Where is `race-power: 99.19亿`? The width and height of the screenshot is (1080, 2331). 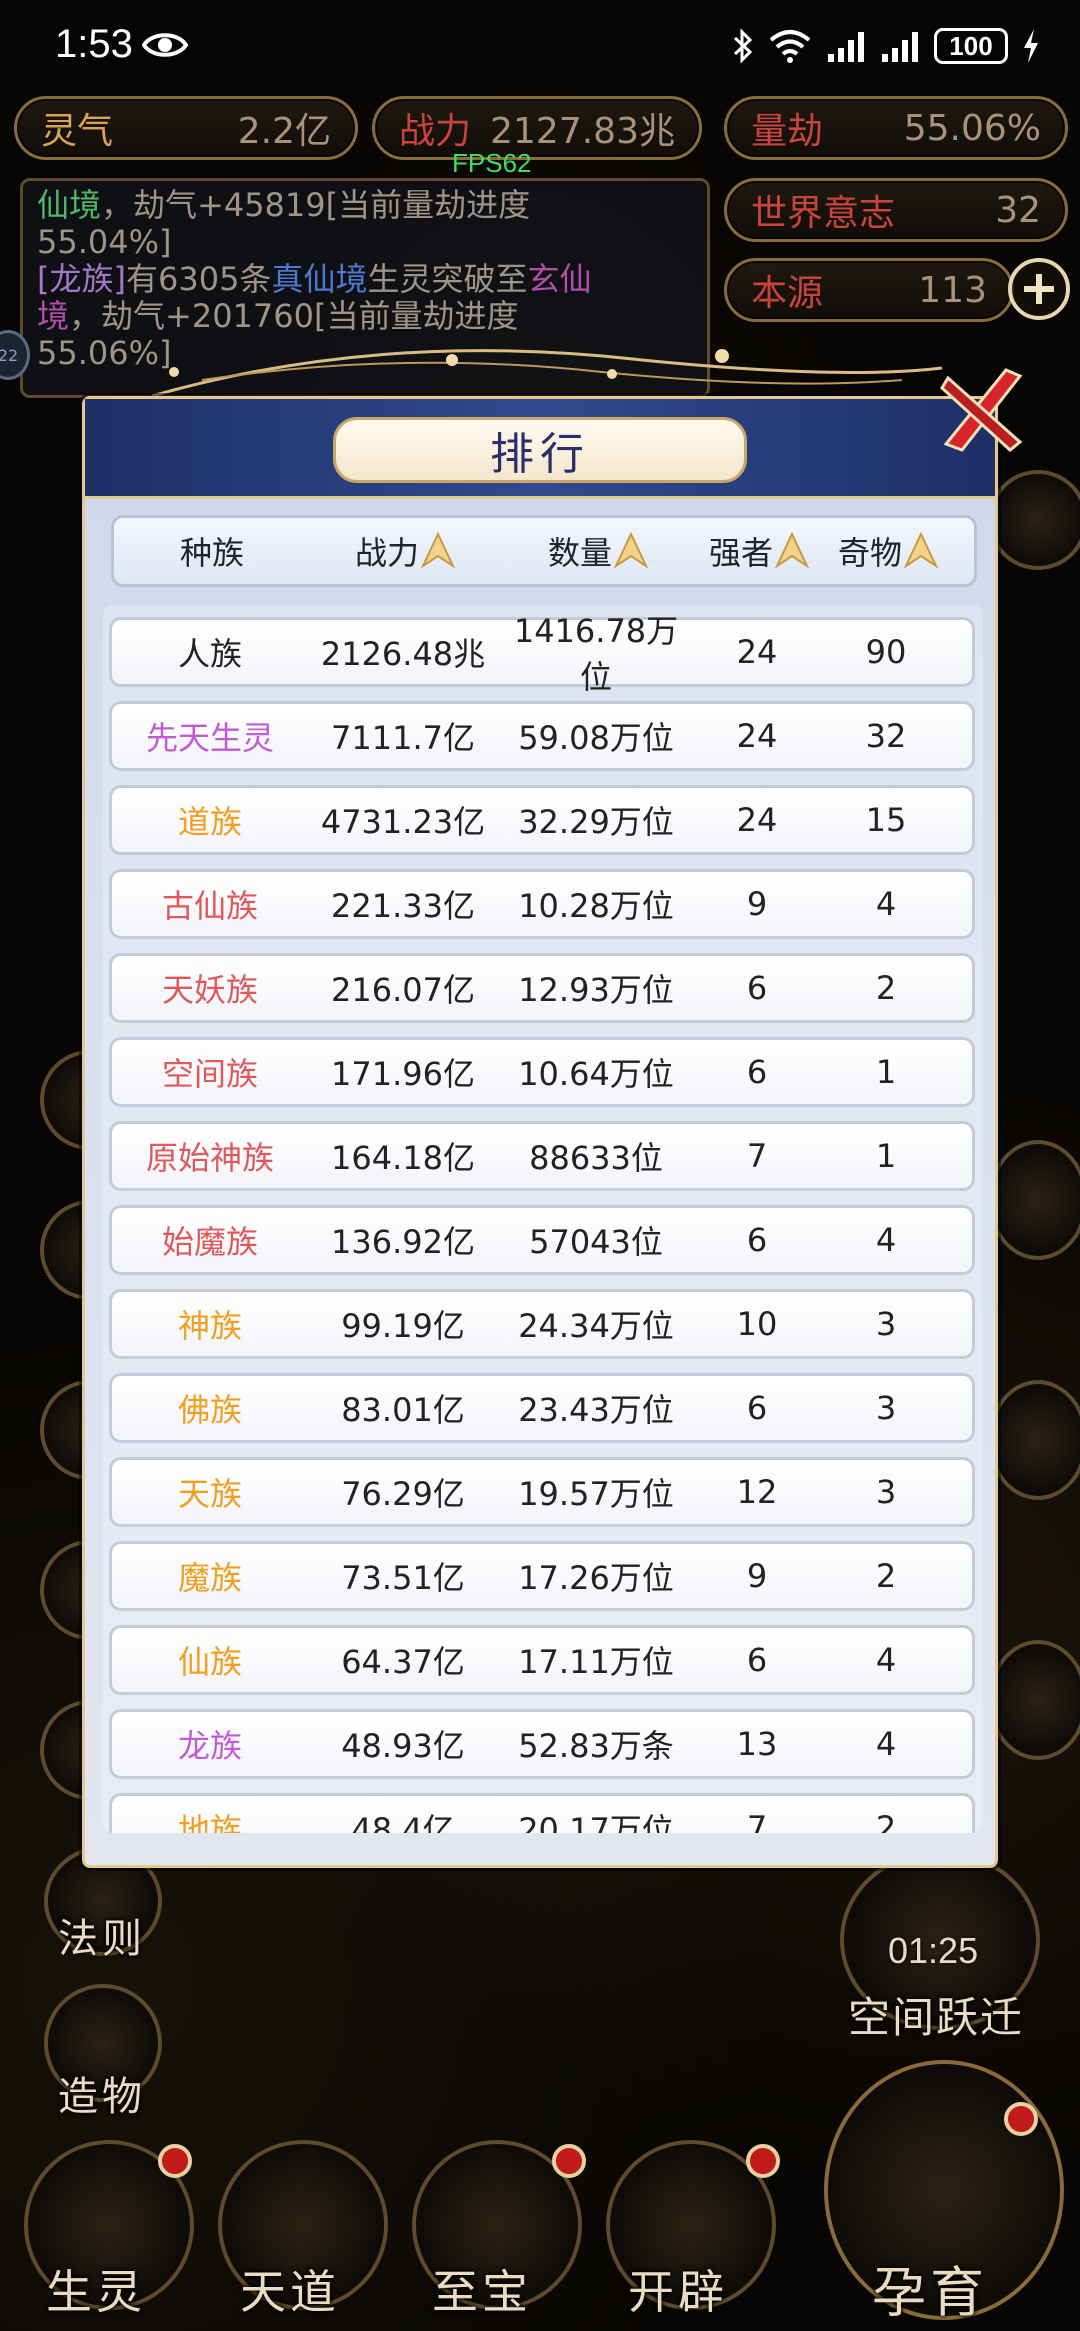
race-power: 99.19亿 is located at coordinates (403, 1326).